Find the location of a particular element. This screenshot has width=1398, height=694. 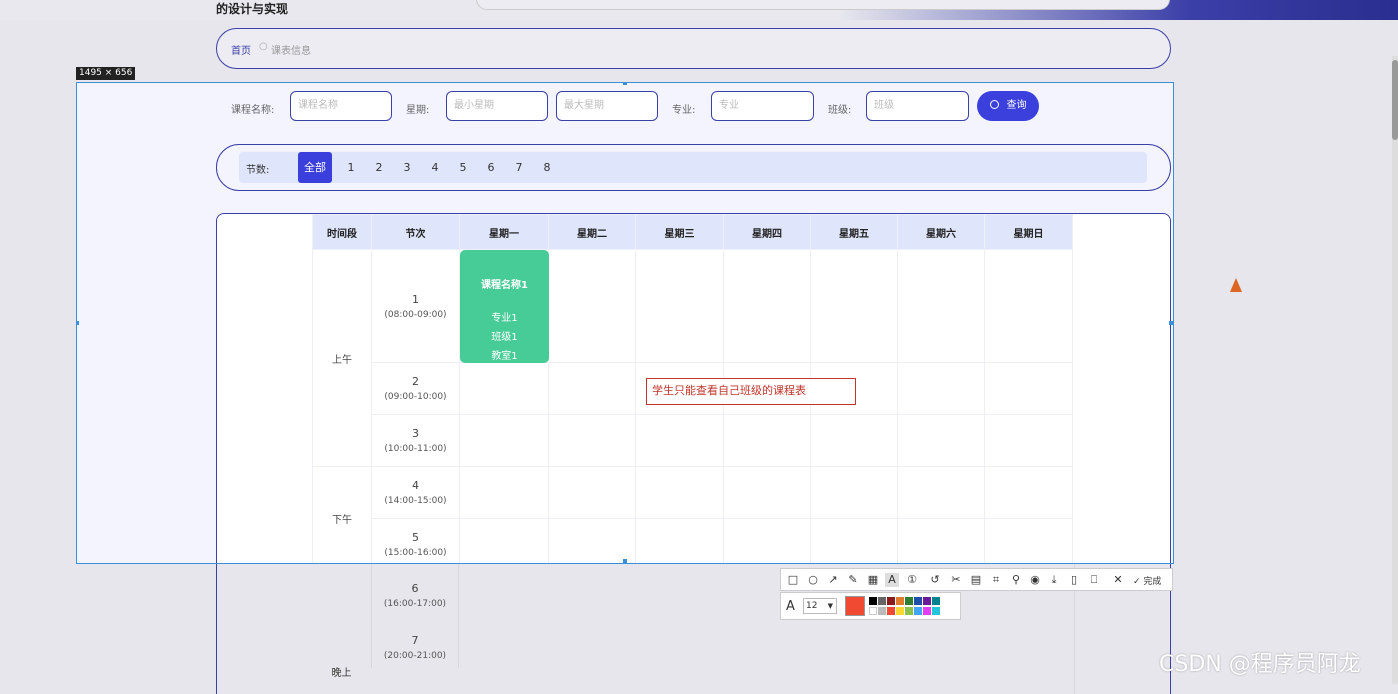

course-card-room: 教室1 is located at coordinates (504, 356).